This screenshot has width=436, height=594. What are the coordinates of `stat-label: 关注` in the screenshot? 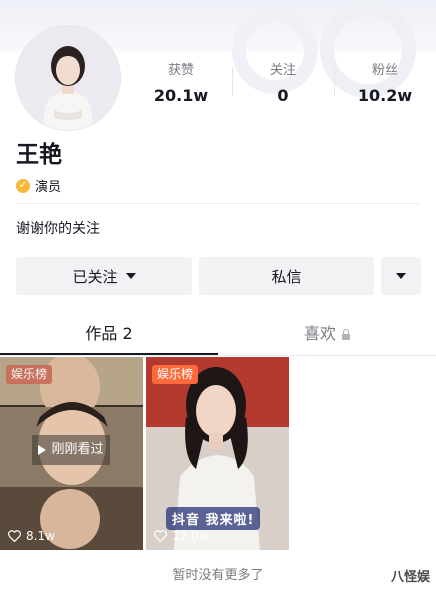 It's located at (282, 70).